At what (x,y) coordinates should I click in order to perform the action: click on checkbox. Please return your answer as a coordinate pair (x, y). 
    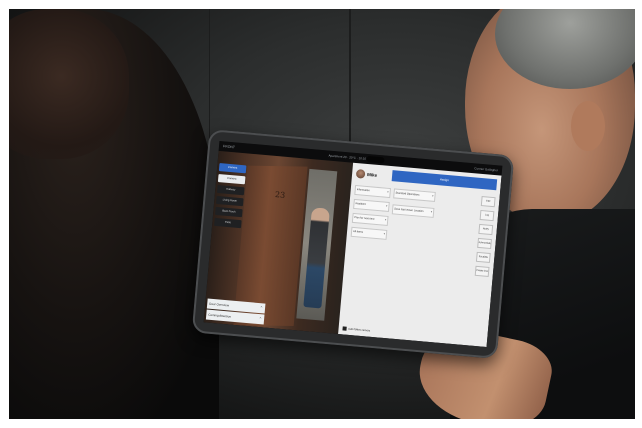
    Looking at the image, I should click on (344, 328).